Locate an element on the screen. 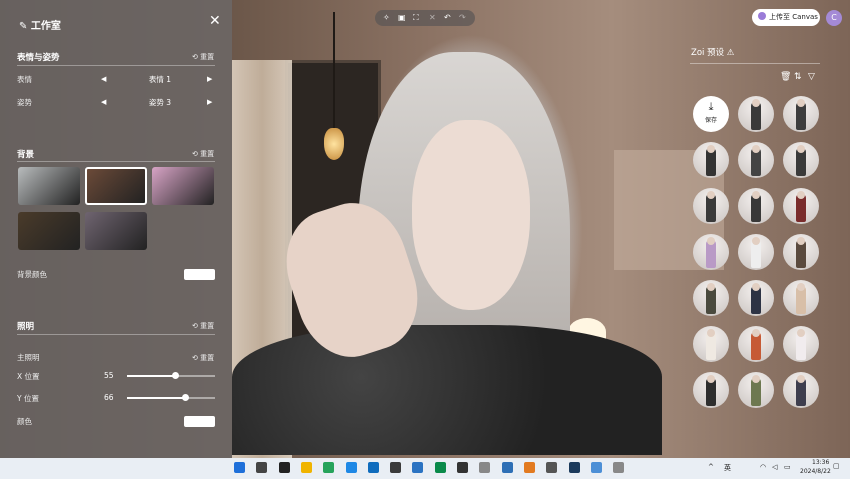  battery-icon: ▭ is located at coordinates (787, 467).